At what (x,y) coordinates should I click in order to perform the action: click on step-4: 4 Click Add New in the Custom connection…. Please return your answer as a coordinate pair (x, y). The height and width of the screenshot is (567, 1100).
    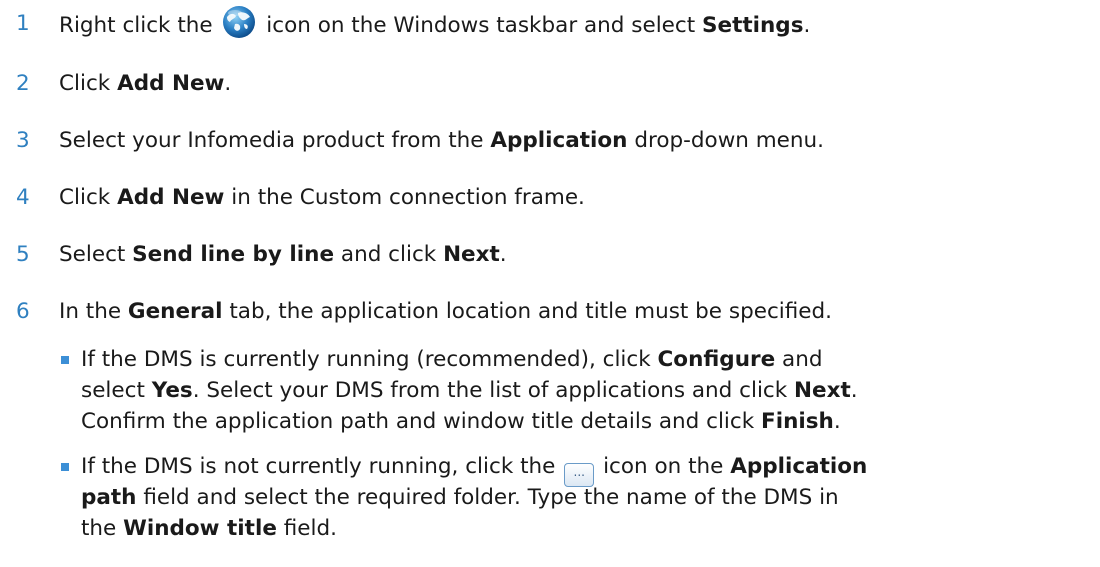
    Looking at the image, I should click on (550, 198).